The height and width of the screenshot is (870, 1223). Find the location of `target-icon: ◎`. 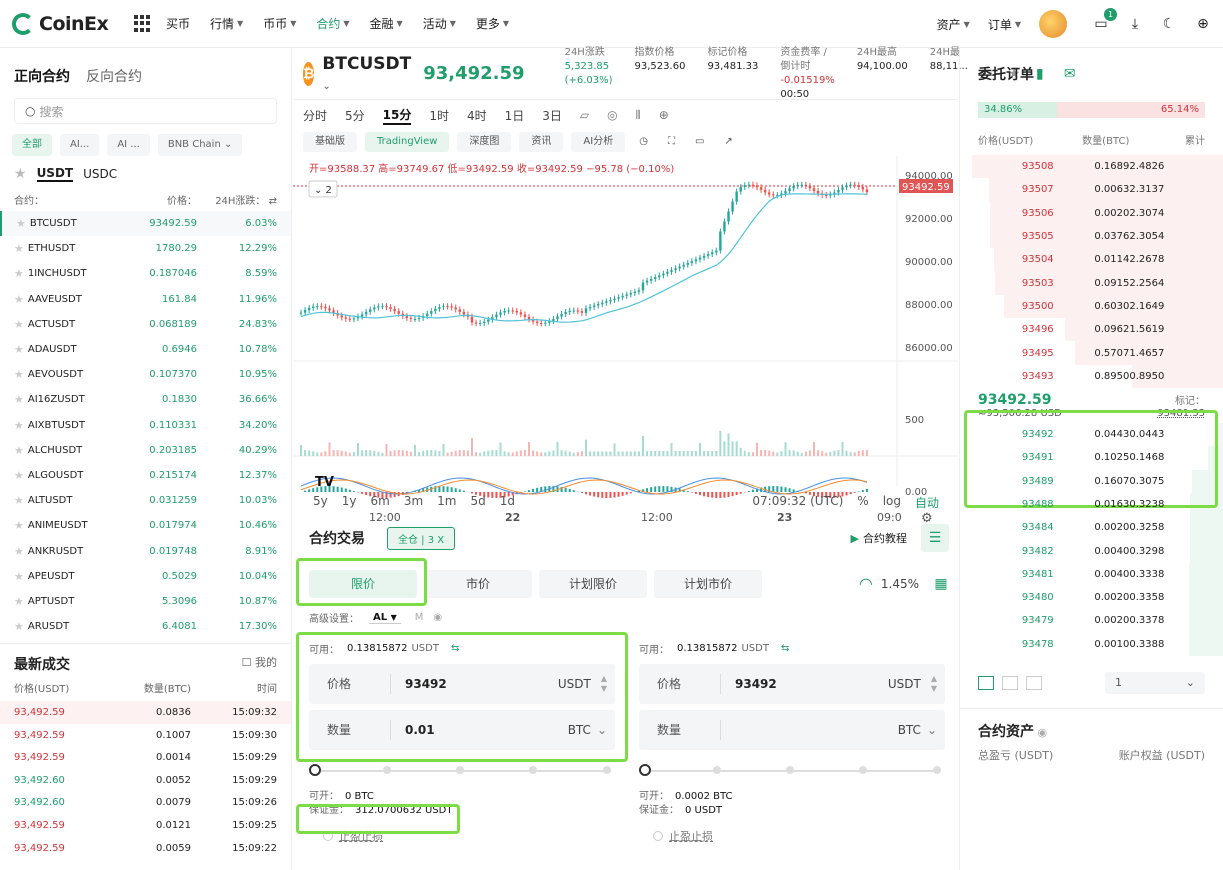

target-icon: ◎ is located at coordinates (612, 115).